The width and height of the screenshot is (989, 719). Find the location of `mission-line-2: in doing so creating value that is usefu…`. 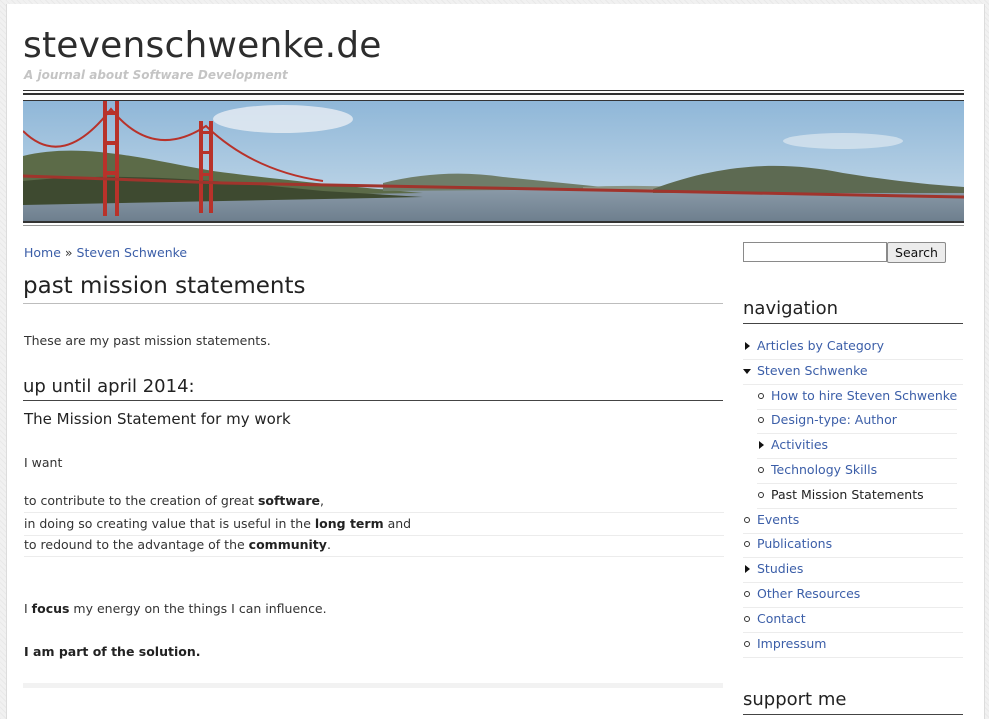

mission-line-2: in doing so creating value that is usefu… is located at coordinates (374, 524).